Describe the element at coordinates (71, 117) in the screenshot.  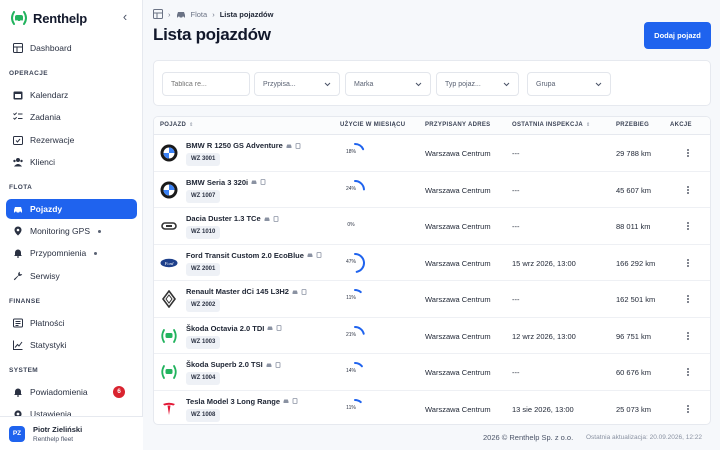
I see `sidebar-item-zadania: Zadania` at that location.